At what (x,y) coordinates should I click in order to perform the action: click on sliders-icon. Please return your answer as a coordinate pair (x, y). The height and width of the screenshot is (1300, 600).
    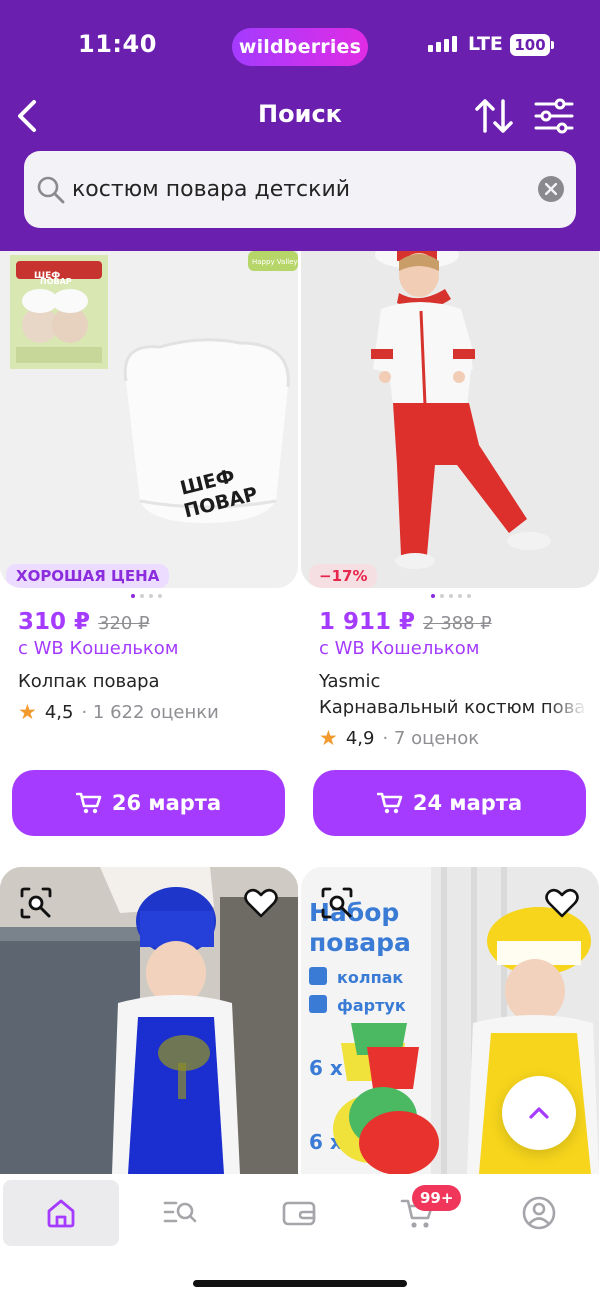
    Looking at the image, I should click on (554, 116).